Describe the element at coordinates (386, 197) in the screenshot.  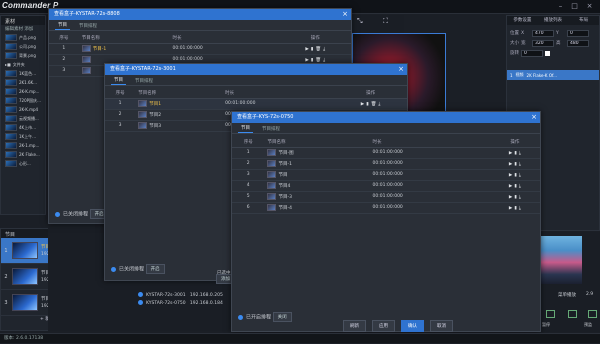
I see `table-row: 5 节目-3 00:01:00:000 ▶ ▮ ⤓` at that location.